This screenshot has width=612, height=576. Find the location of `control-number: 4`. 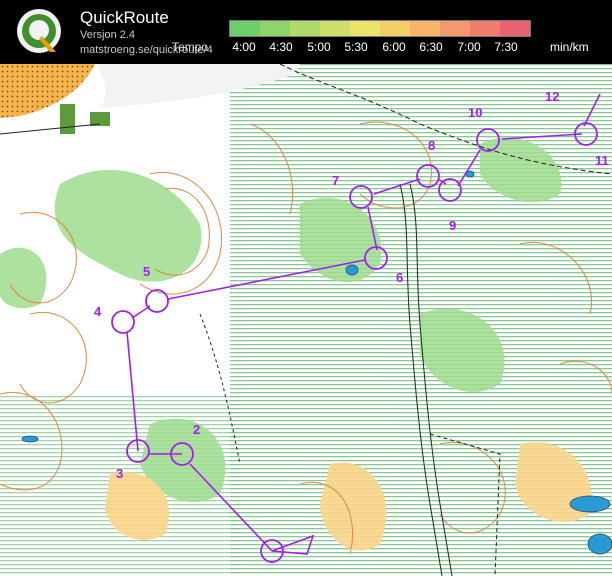

control-number: 4 is located at coordinates (98, 311).